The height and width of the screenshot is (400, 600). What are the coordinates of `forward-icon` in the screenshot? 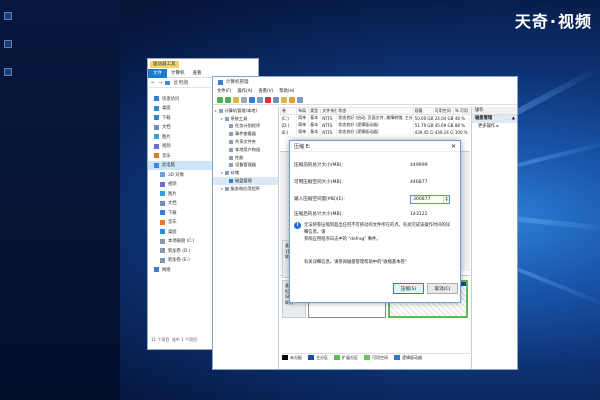 It's located at (228, 99).